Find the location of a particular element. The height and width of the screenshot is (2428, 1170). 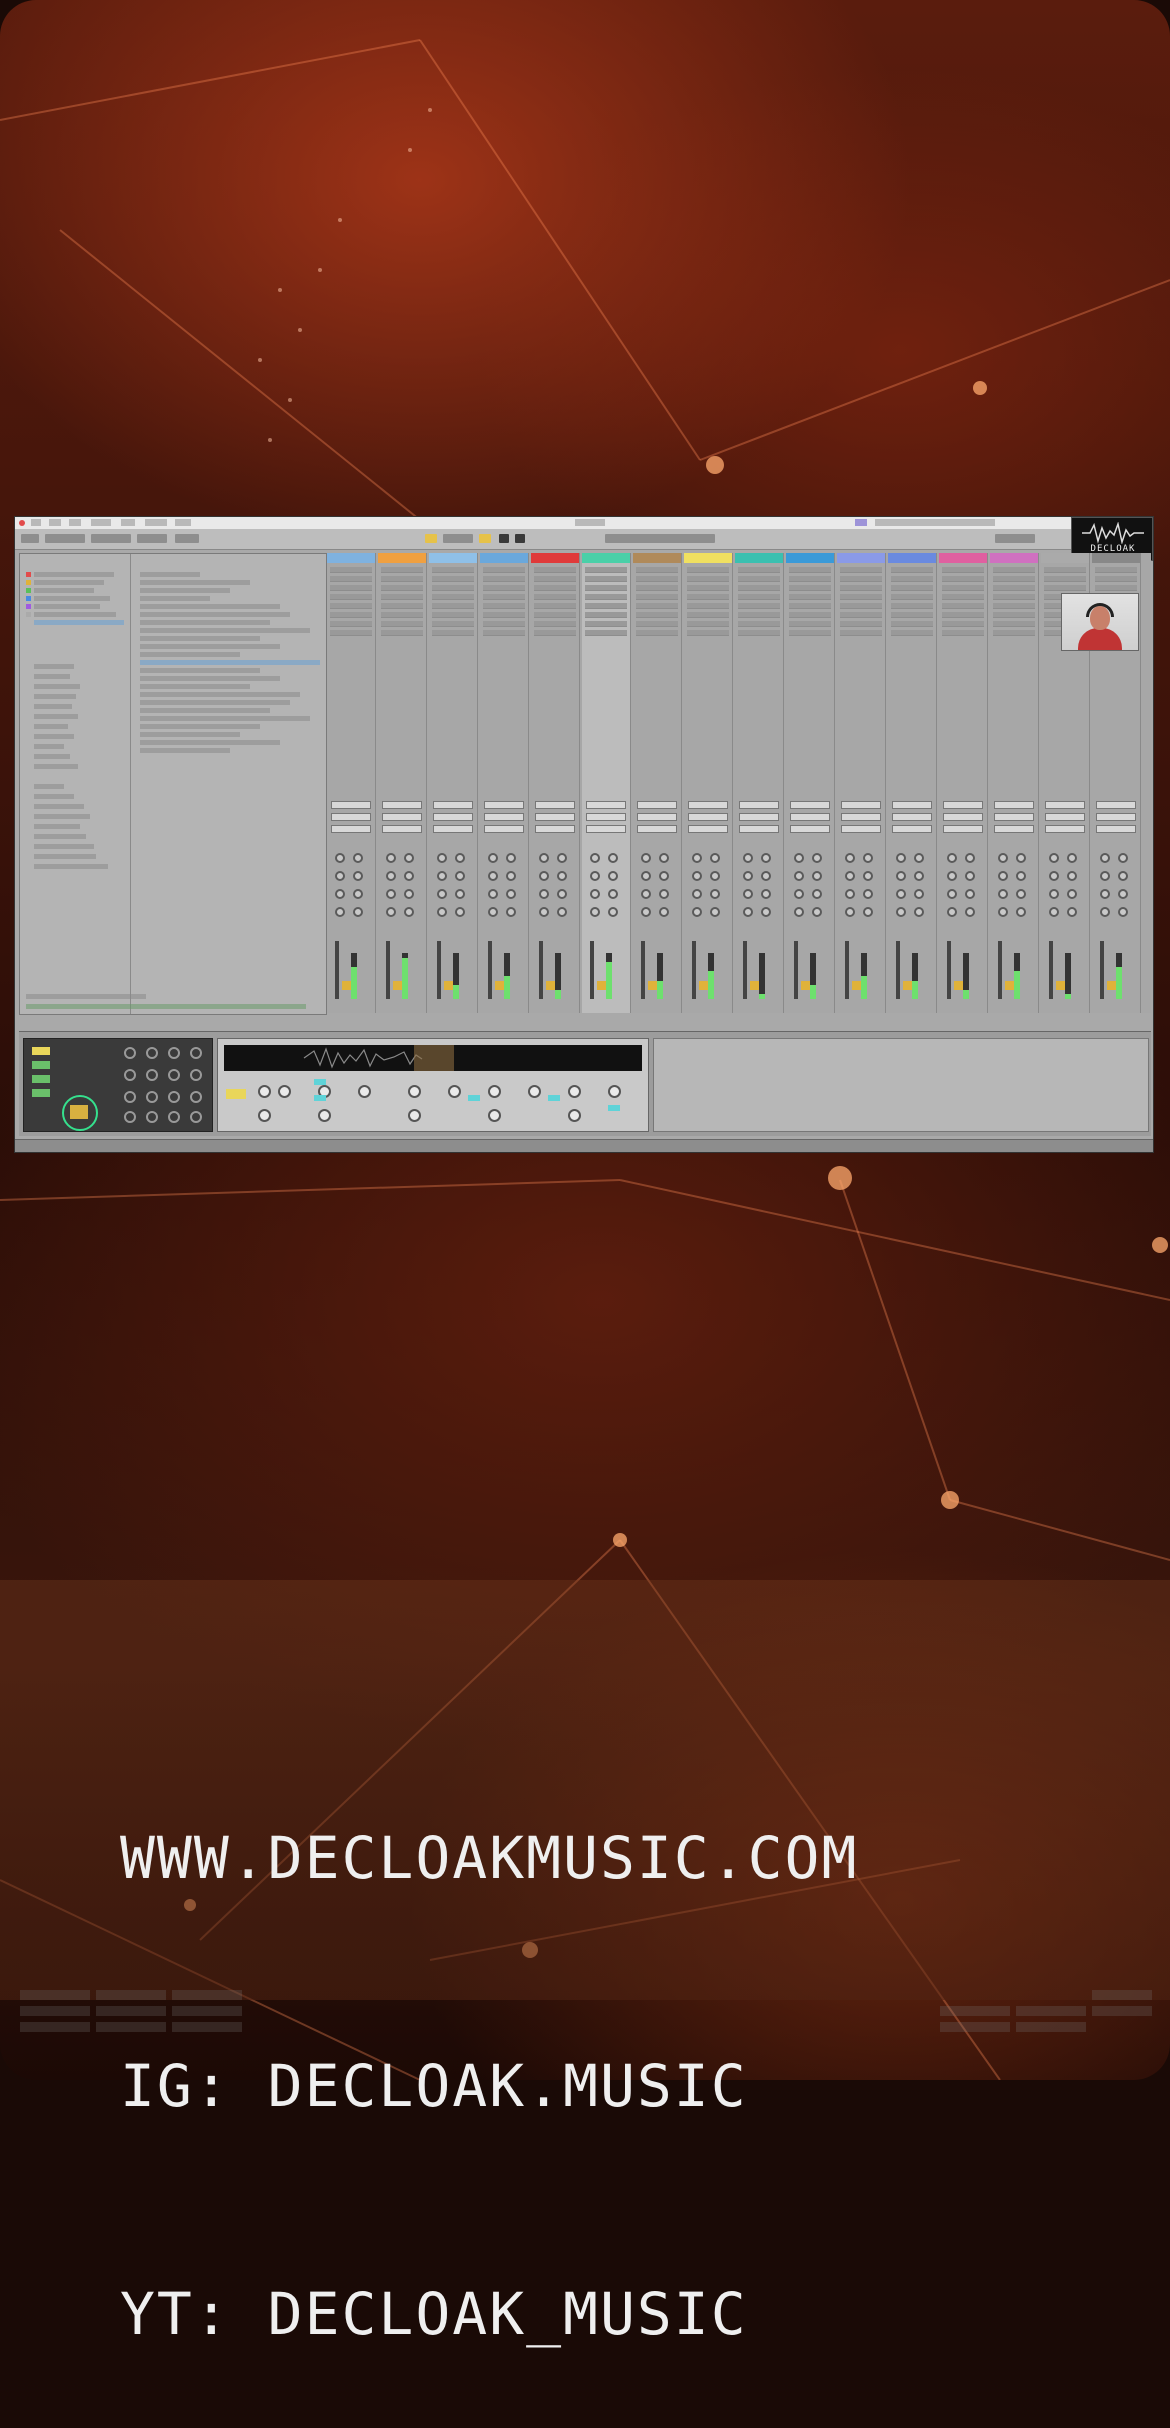

record-dot-icon is located at coordinates (22, 523).